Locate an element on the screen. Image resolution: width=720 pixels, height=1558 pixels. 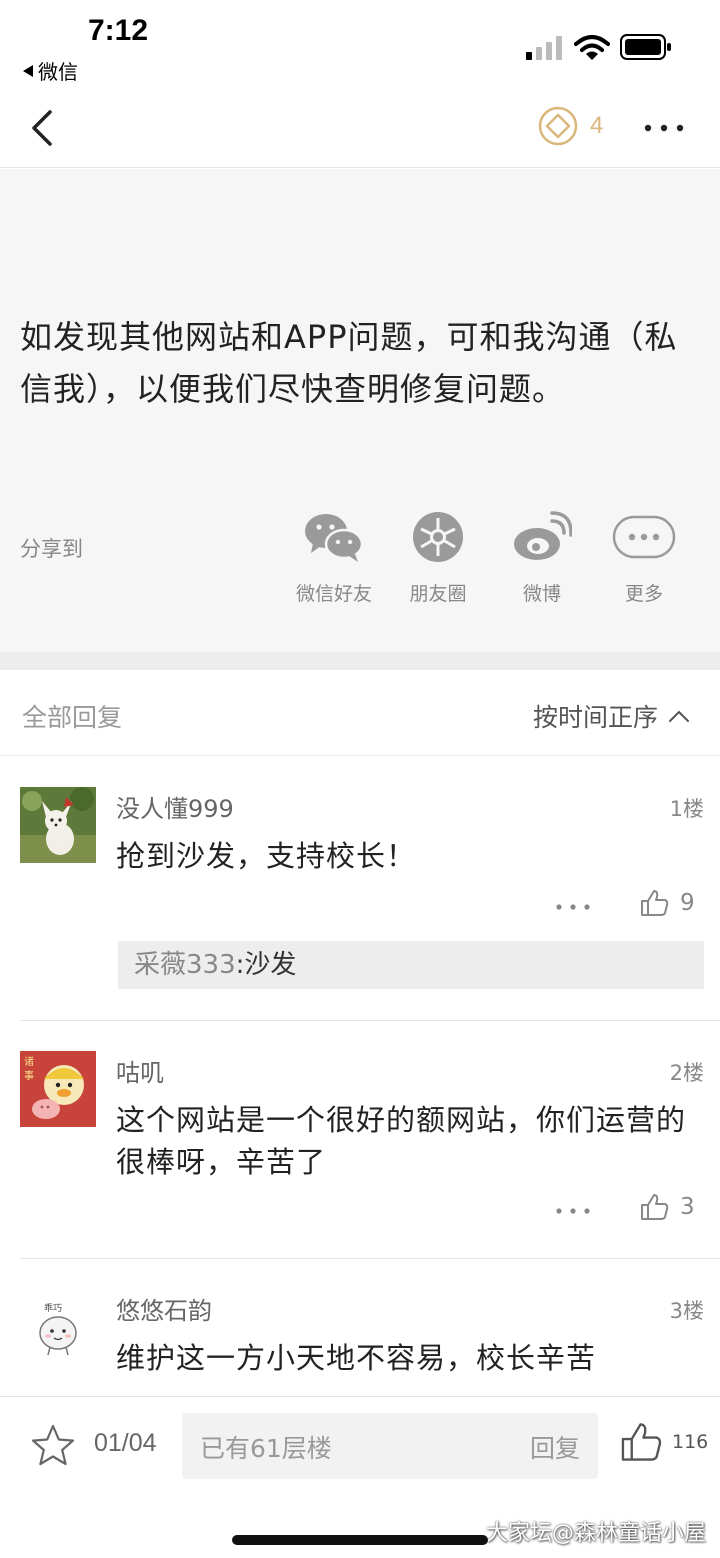
avatar: 诸 事 is located at coordinates (58, 1089).